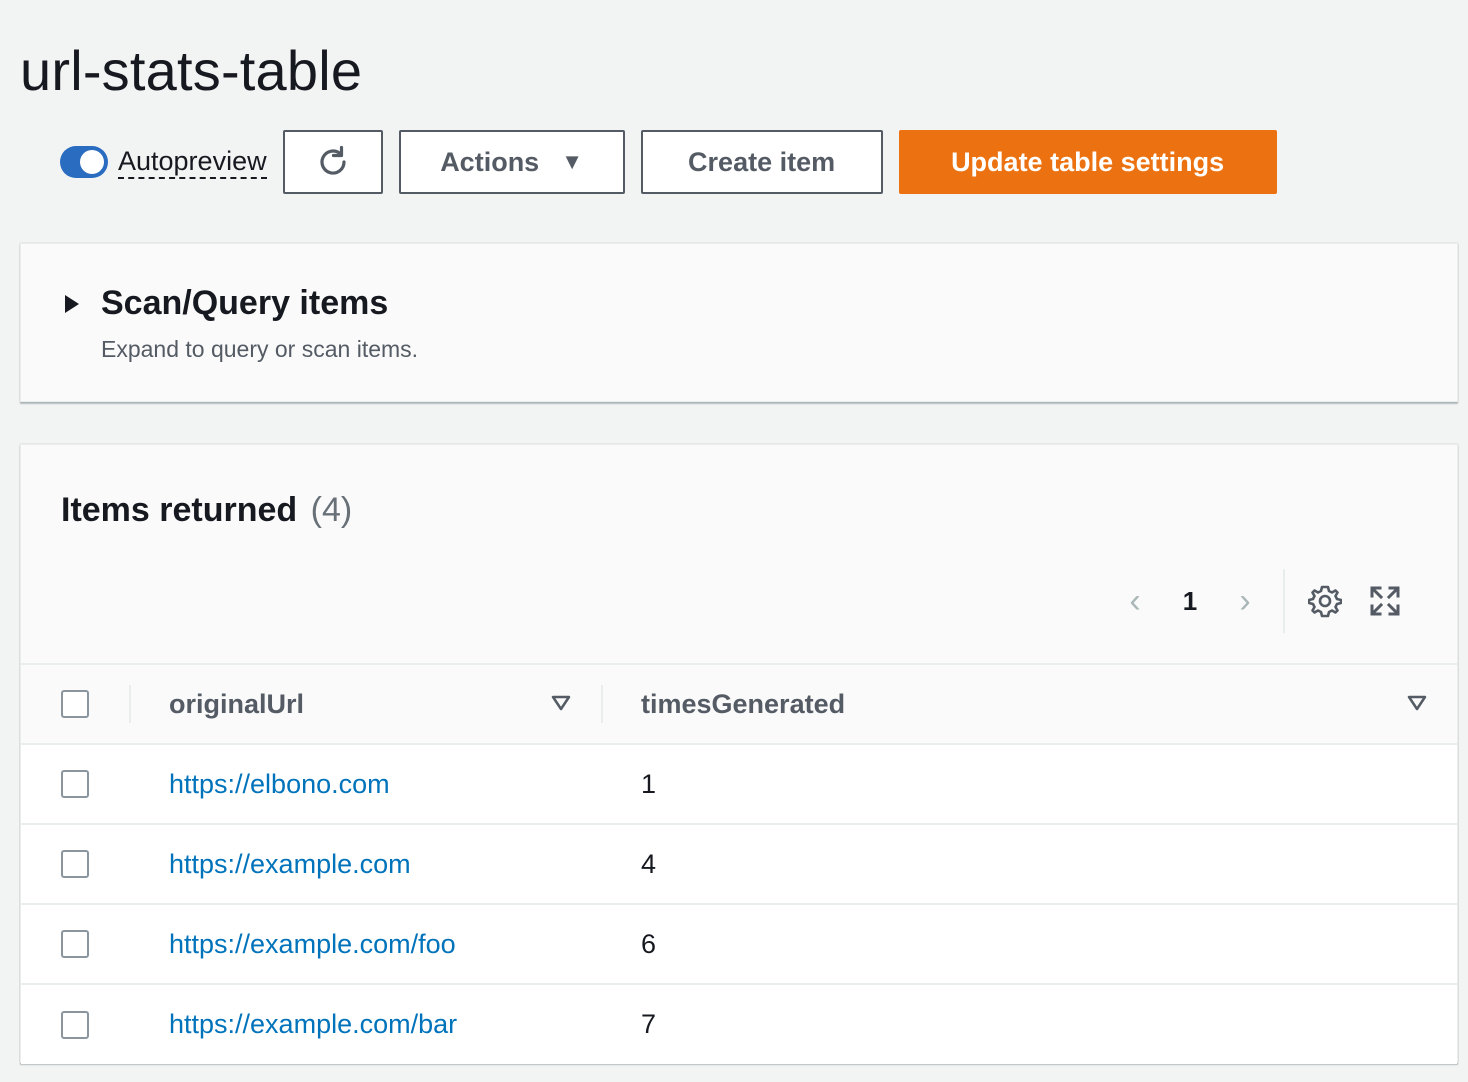 This screenshot has height=1082, width=1468. I want to click on times-generated-cell: 4, so click(649, 863).